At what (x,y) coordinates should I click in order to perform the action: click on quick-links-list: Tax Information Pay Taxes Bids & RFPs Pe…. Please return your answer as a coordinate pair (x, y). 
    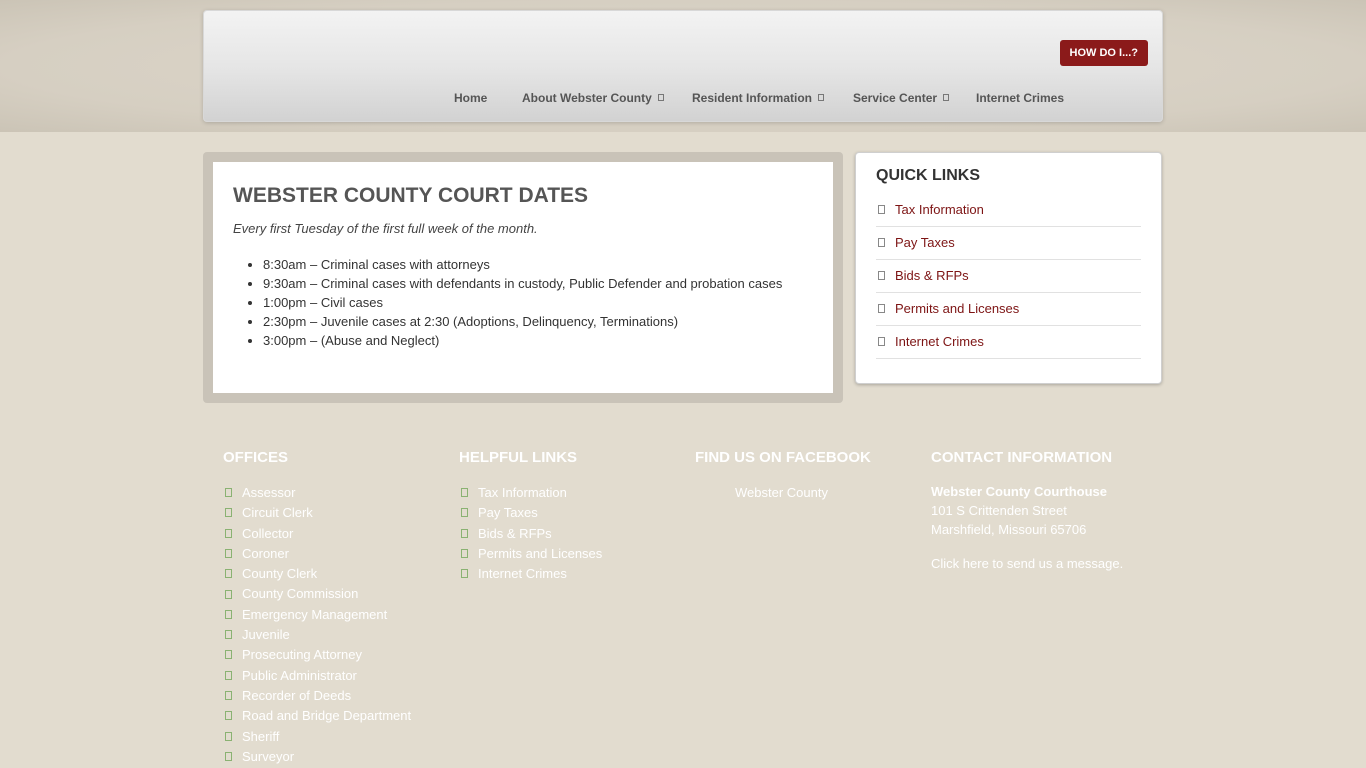
    Looking at the image, I should click on (1008, 276).